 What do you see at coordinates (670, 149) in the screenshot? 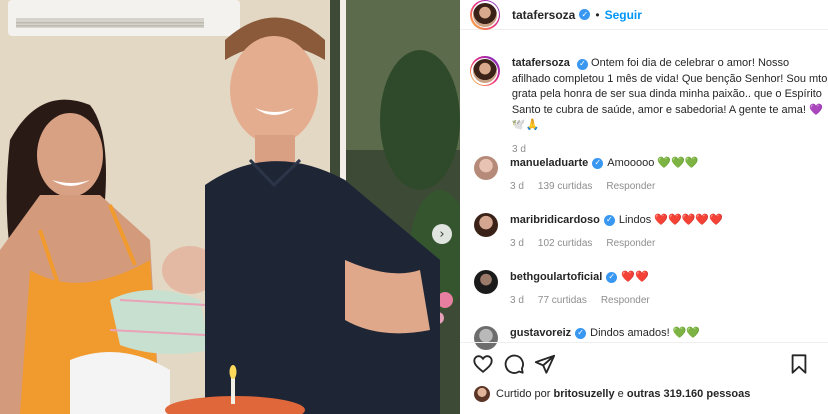
I see `caption-timestamp: 3 d` at bounding box center [670, 149].